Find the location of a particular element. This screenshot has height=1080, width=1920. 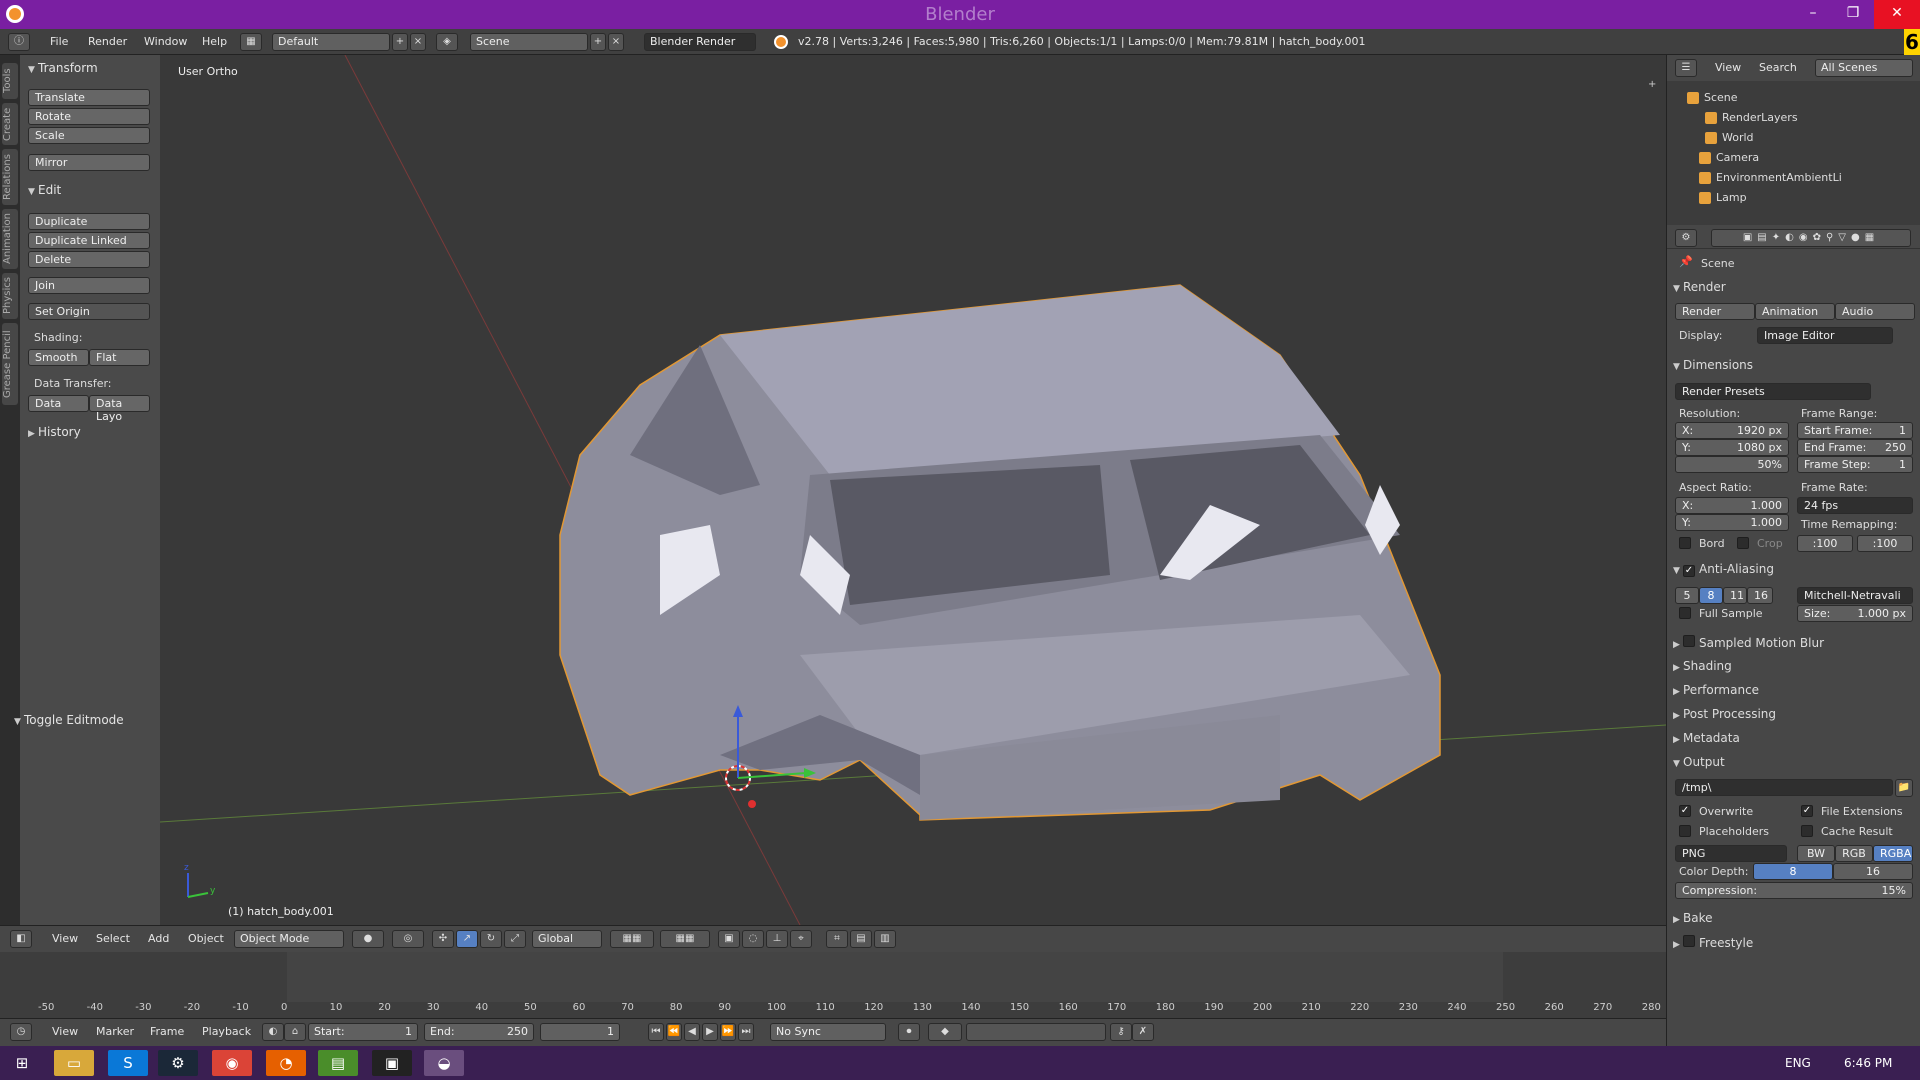

scene-icon: ◈ is located at coordinates (447, 42).